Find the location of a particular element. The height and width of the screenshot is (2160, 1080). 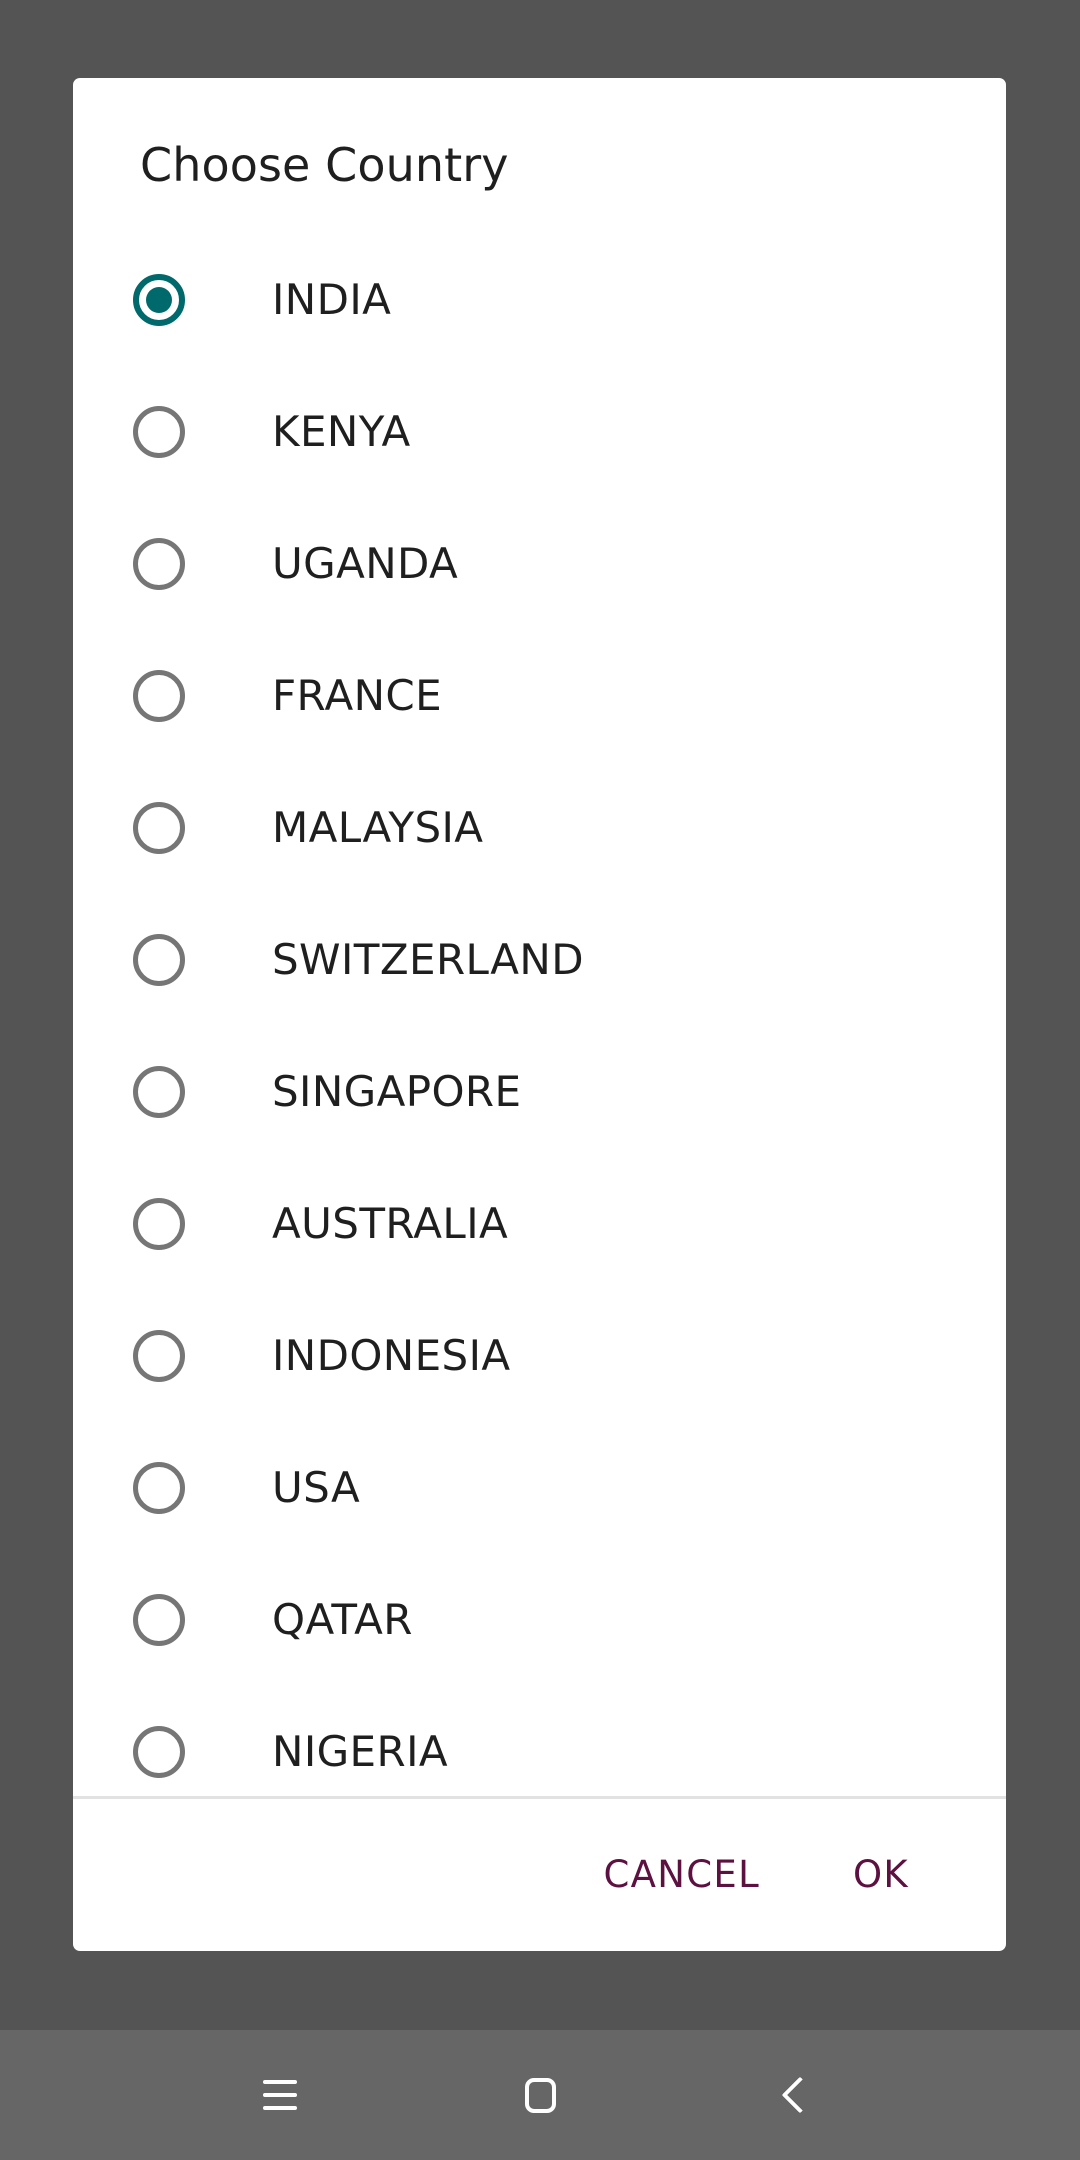

home-square-icon is located at coordinates (540, 2095).